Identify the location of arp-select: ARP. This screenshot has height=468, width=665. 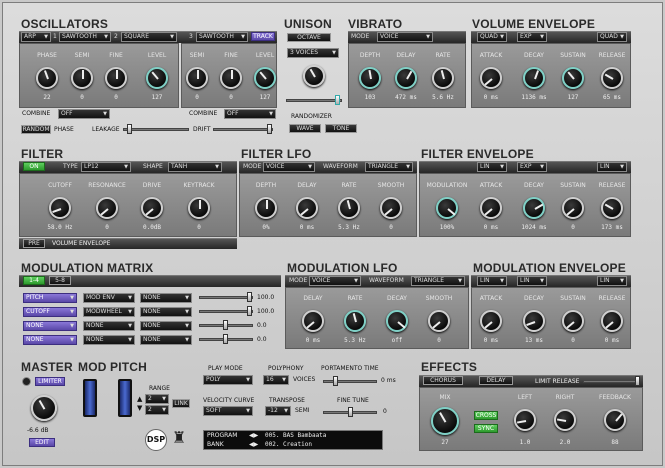
(36, 37).